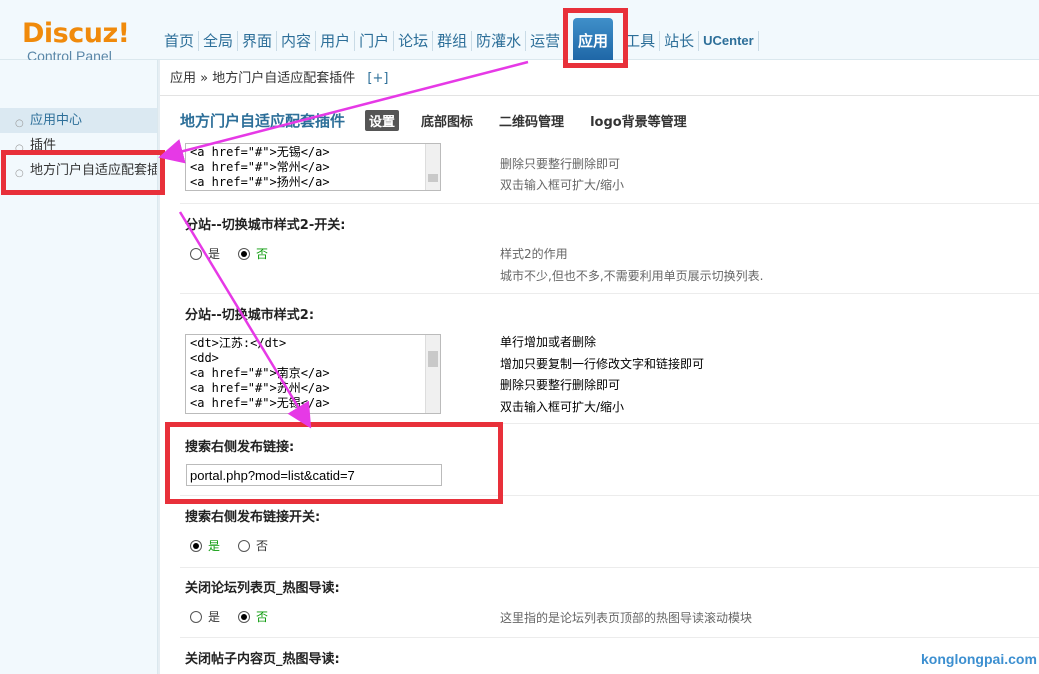  I want to click on radio-group-forum-hot: 是 否, so click(238, 616).